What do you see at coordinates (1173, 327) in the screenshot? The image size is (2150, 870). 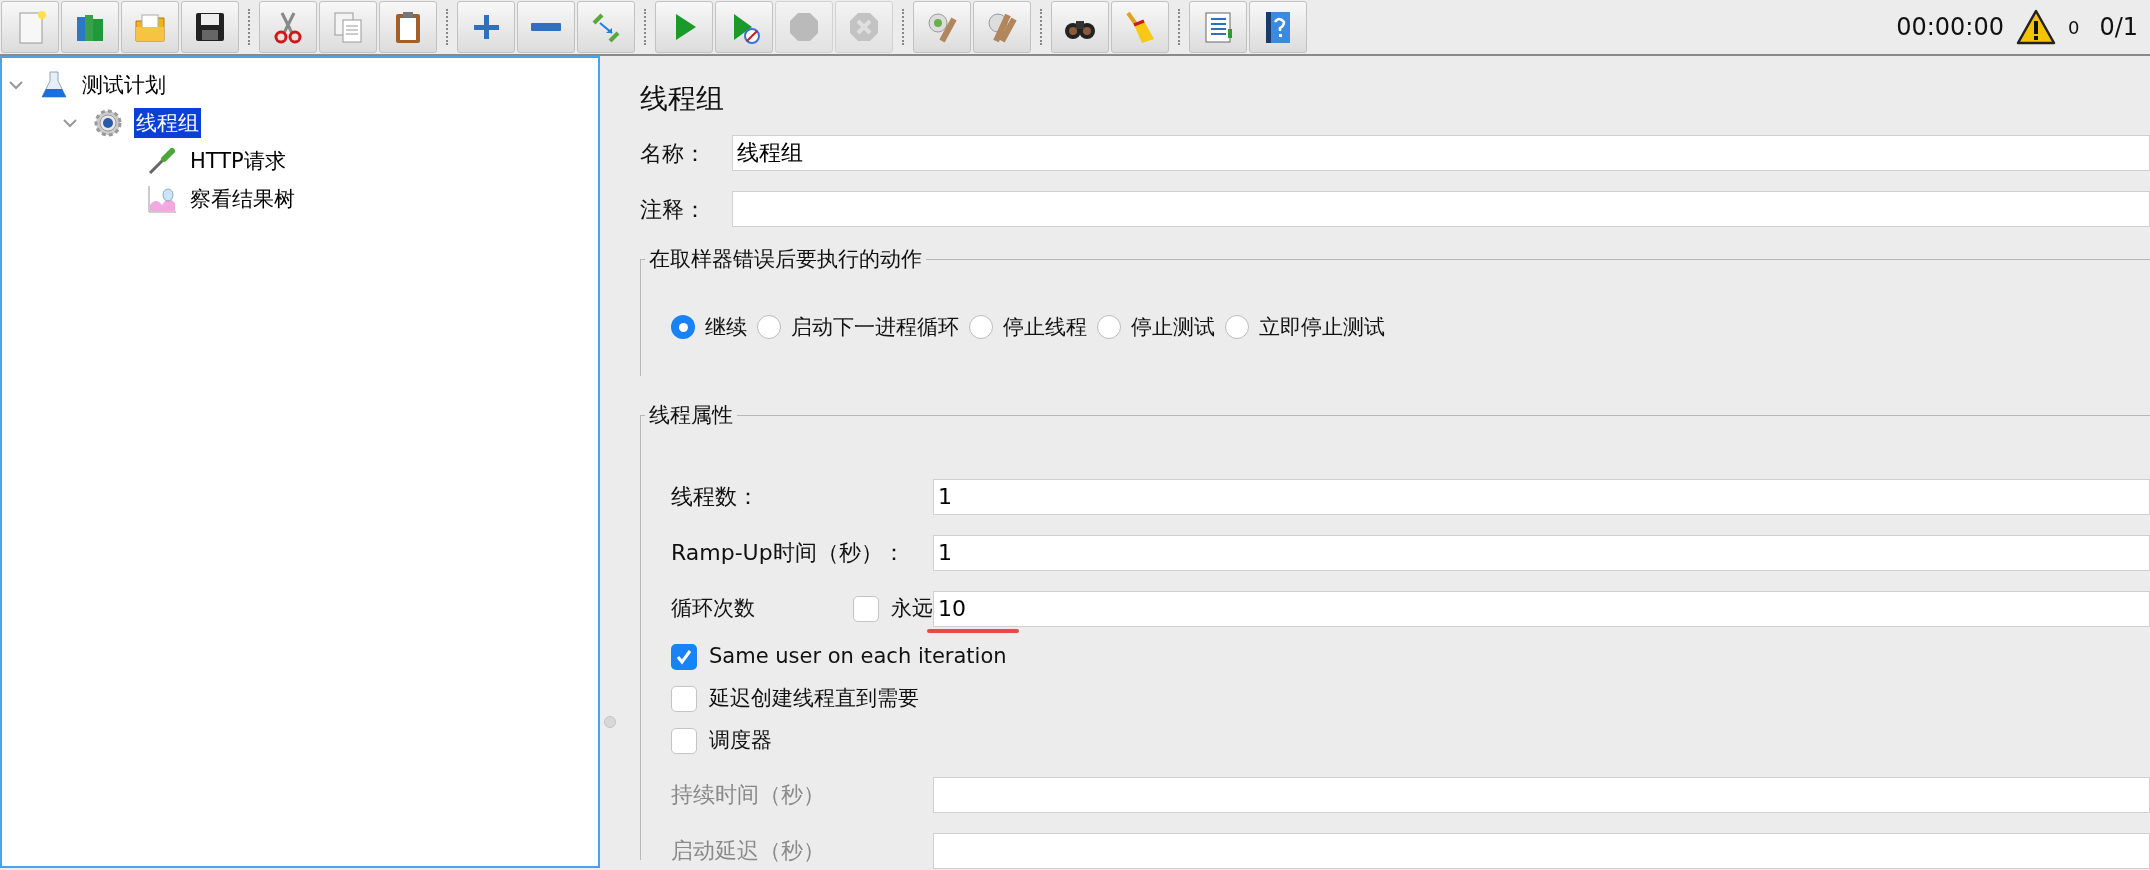 I see `radio-label: 停止测试` at bounding box center [1173, 327].